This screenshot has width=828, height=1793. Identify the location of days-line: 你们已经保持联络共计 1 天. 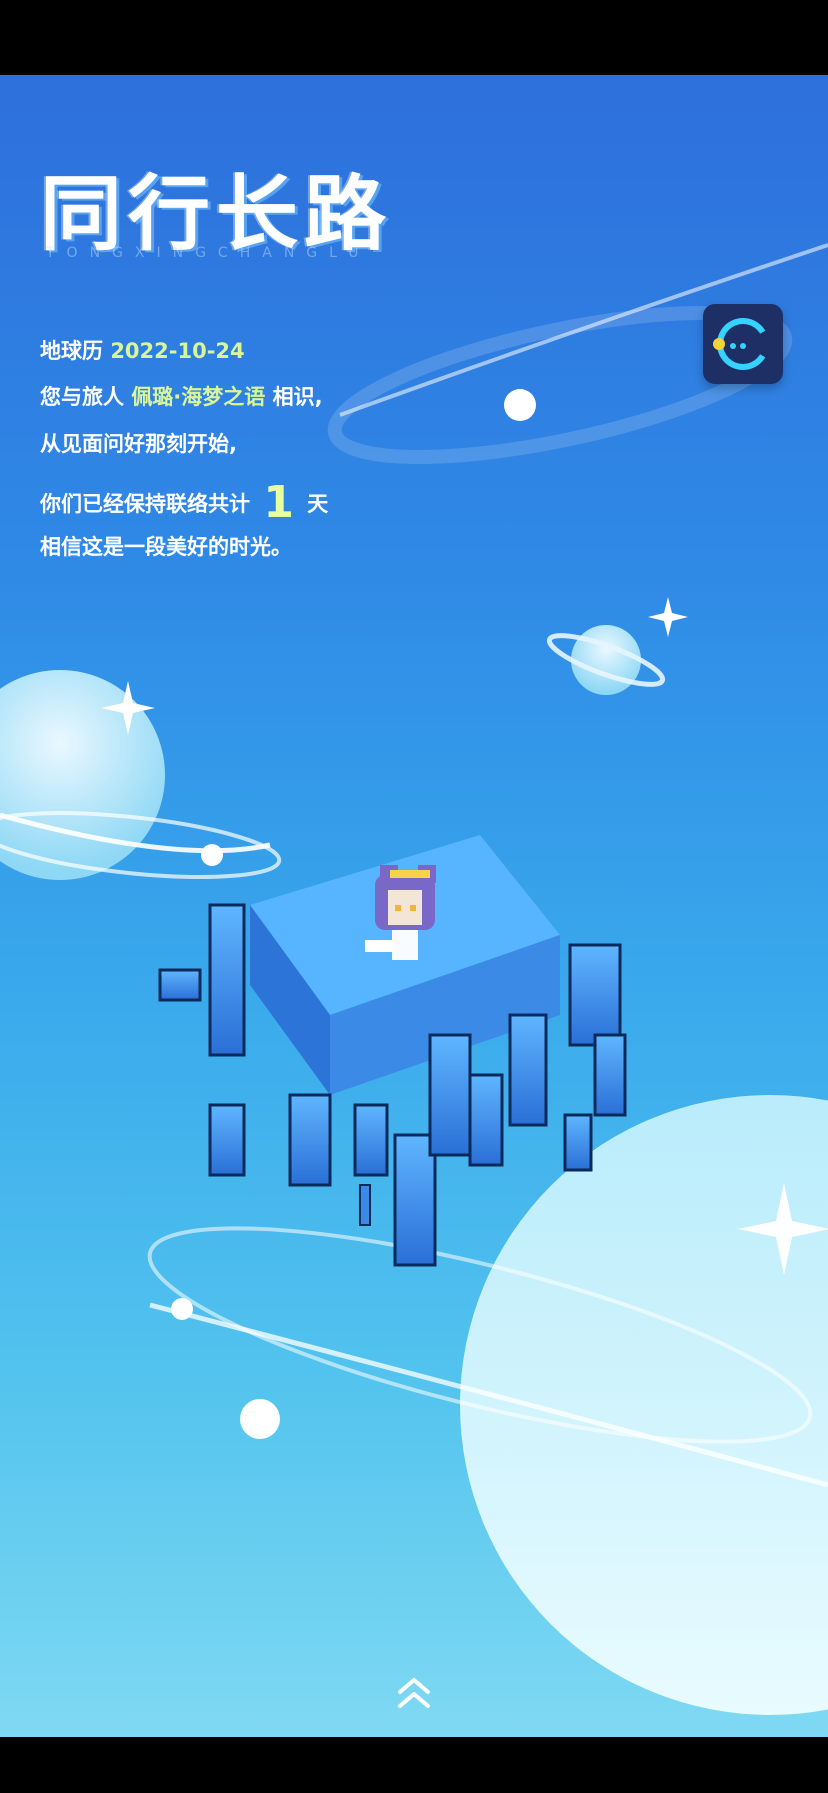
(184, 502).